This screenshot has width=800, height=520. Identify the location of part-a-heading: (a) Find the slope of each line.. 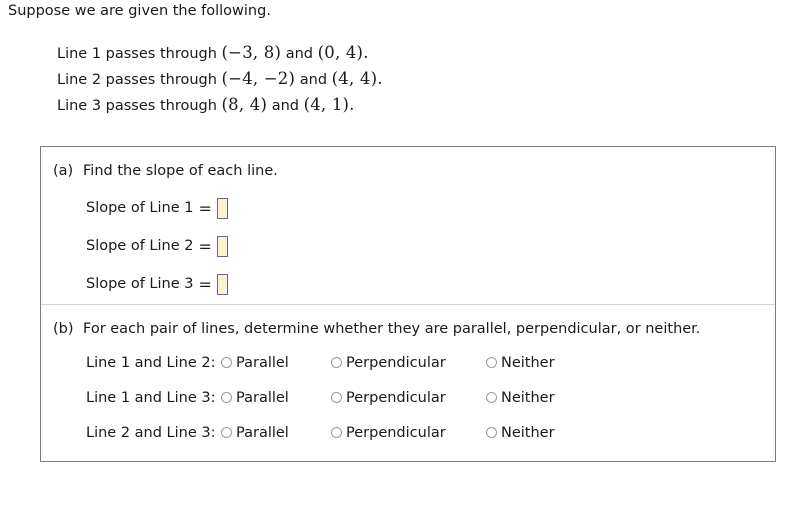
(408, 171).